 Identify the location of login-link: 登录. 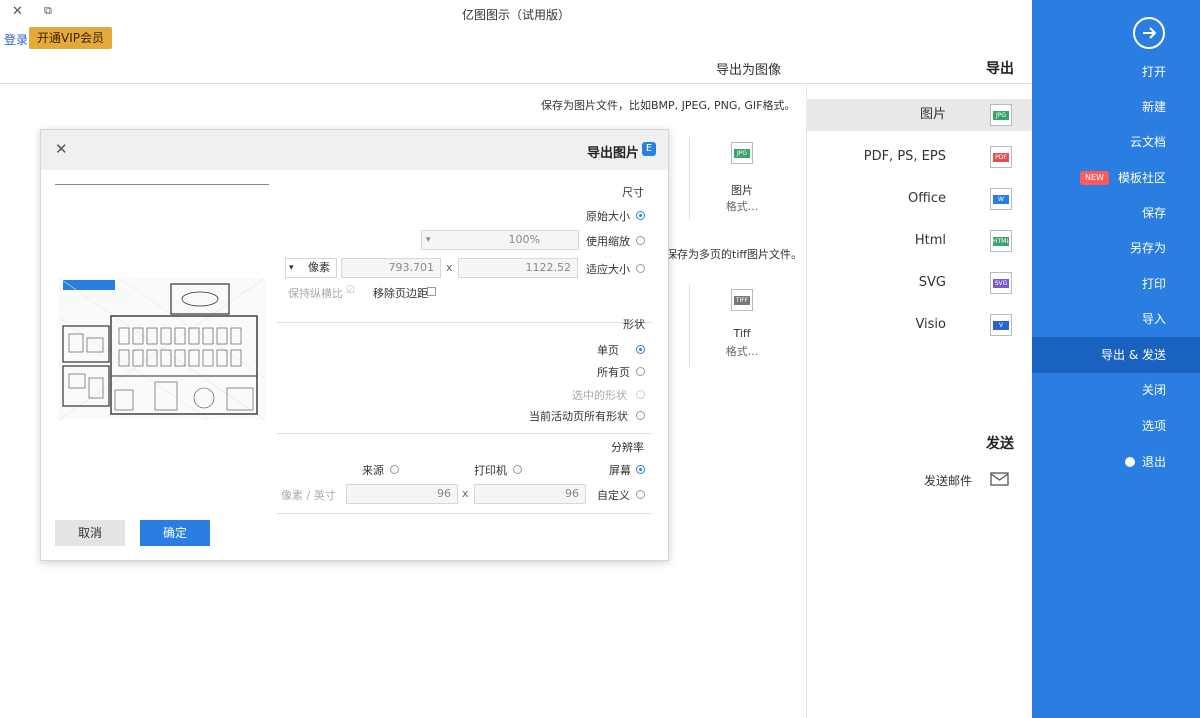
(16, 39).